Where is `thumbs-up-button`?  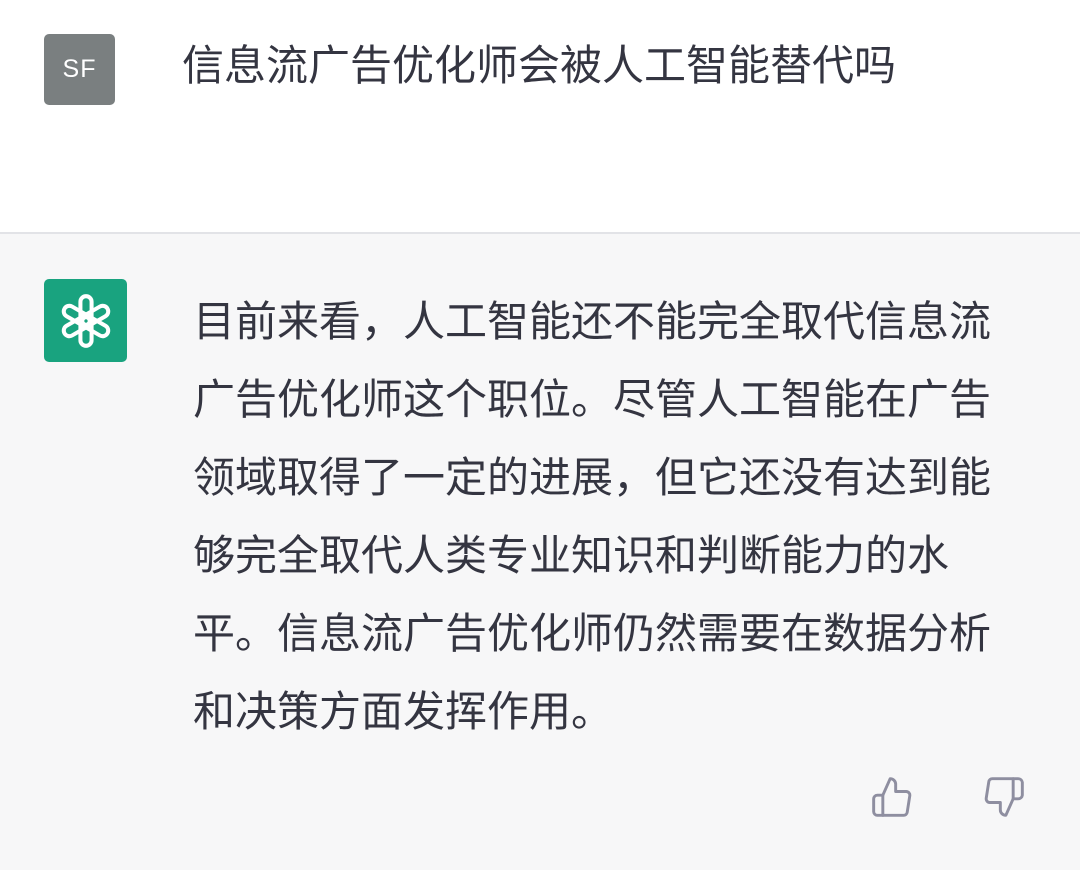
thumbs-up-button is located at coordinates (892, 797).